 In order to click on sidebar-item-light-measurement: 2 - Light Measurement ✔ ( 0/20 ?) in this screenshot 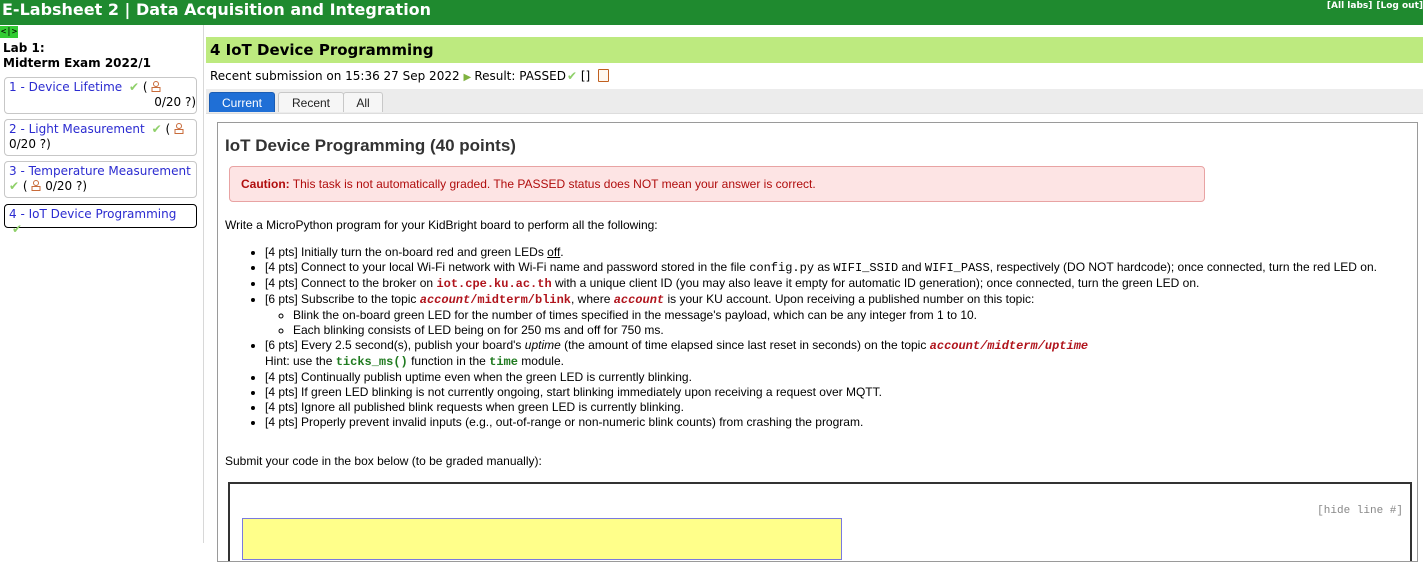, I will do `click(100, 137)`.